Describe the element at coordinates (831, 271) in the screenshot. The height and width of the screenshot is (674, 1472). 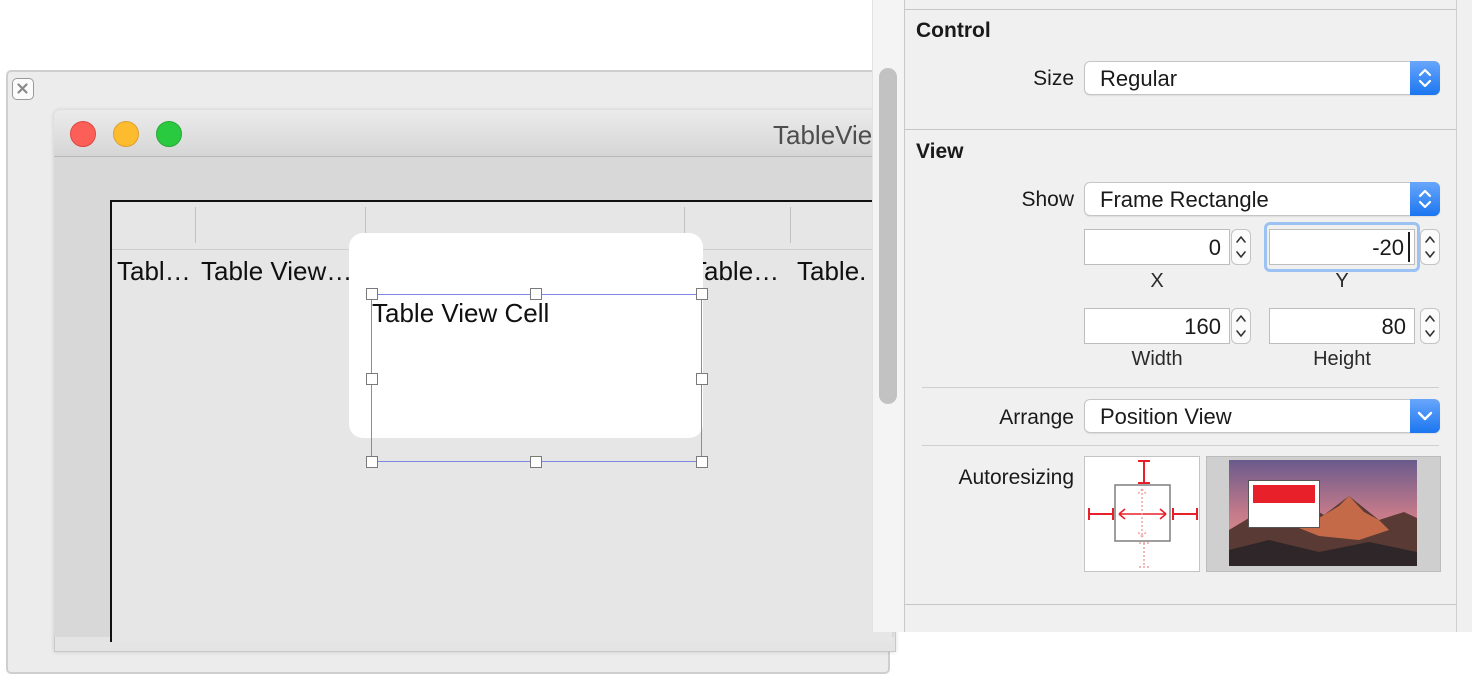
I see `column-cell-4: Table.` at that location.